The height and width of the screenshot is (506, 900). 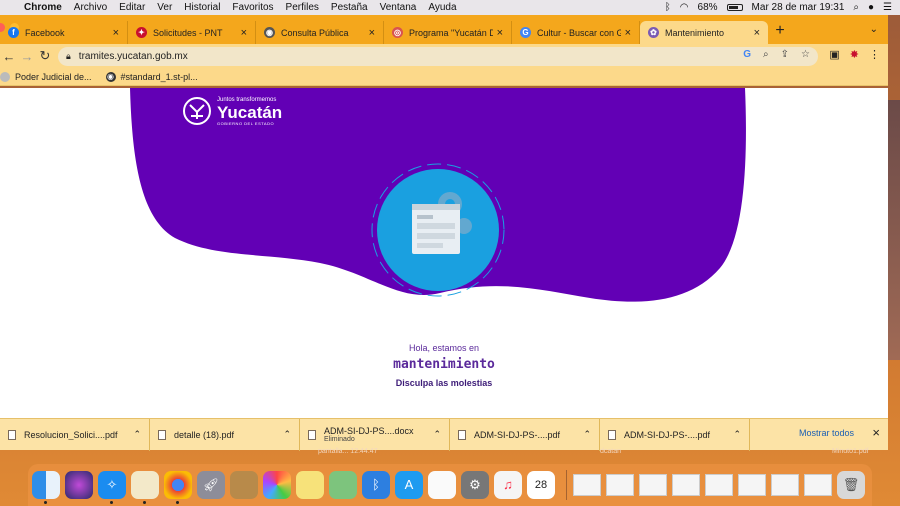 I want to click on address-bar: 🔒︎ tramites.yucatan.gob.mx G ⌕ ⇪ ☆, so click(x=438, y=56).